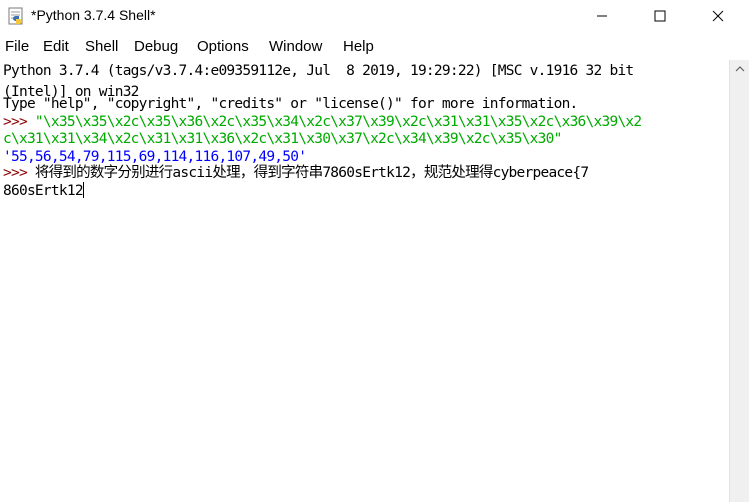  Describe the element at coordinates (83, 190) in the screenshot. I see `text-cursor` at that location.